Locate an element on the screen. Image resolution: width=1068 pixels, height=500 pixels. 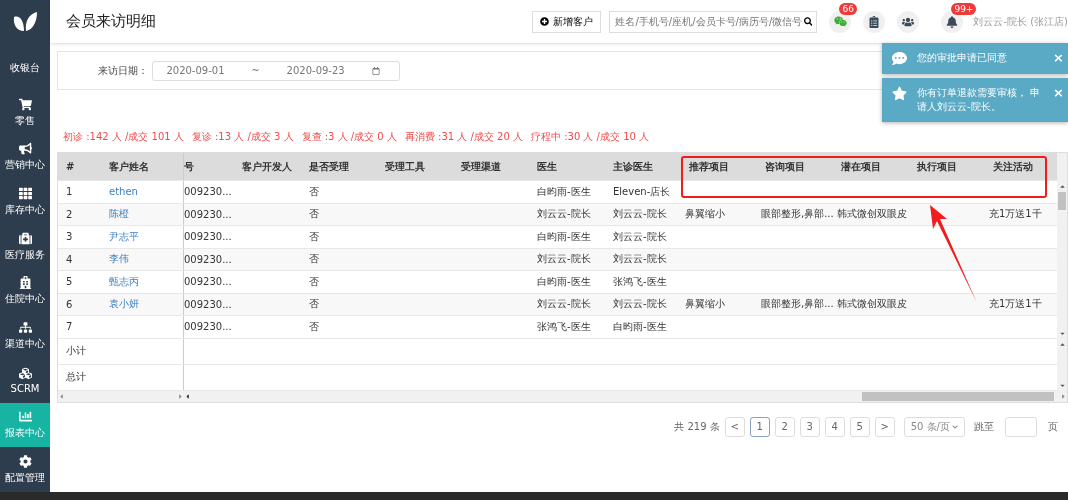
column-header: 号 is located at coordinates (209, 166).